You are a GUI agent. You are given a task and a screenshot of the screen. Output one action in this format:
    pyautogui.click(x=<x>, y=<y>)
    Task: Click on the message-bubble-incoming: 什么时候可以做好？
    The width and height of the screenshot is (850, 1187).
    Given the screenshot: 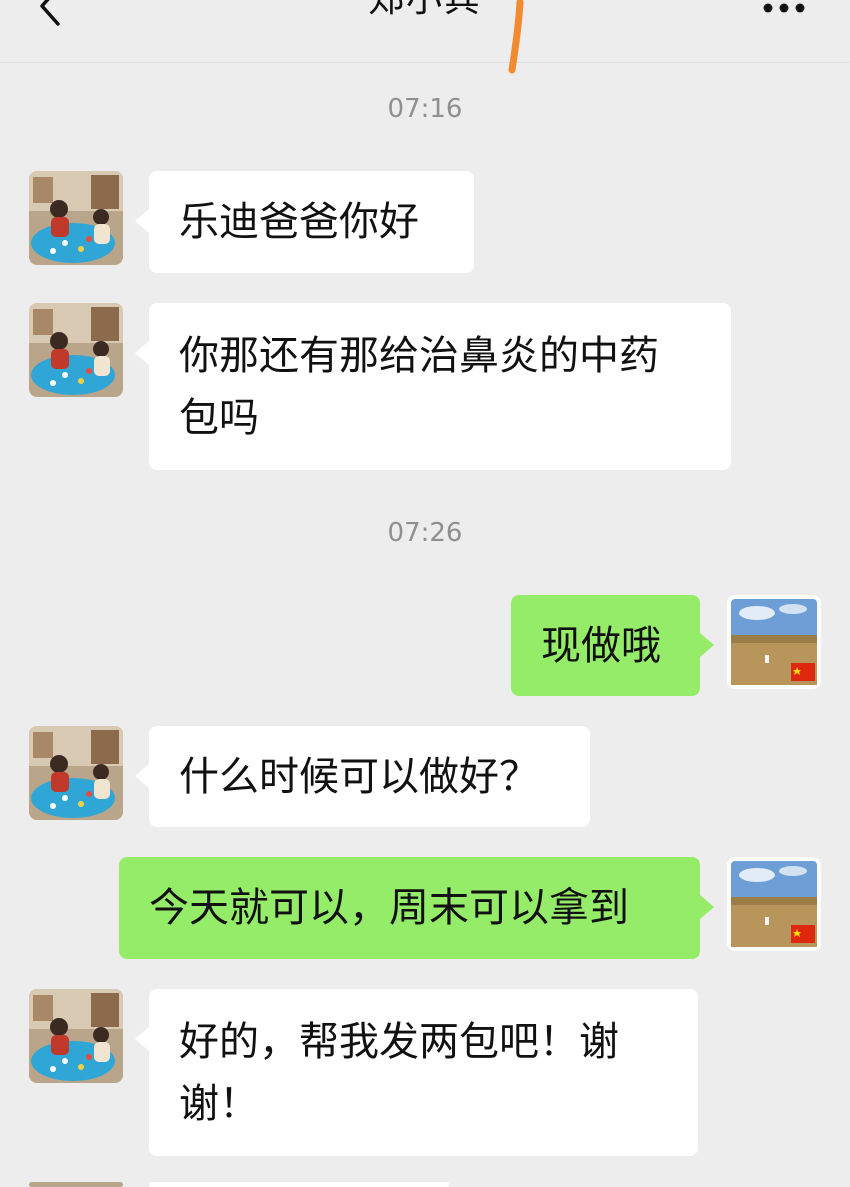 What is the action you would take?
    pyautogui.click(x=362, y=776)
    